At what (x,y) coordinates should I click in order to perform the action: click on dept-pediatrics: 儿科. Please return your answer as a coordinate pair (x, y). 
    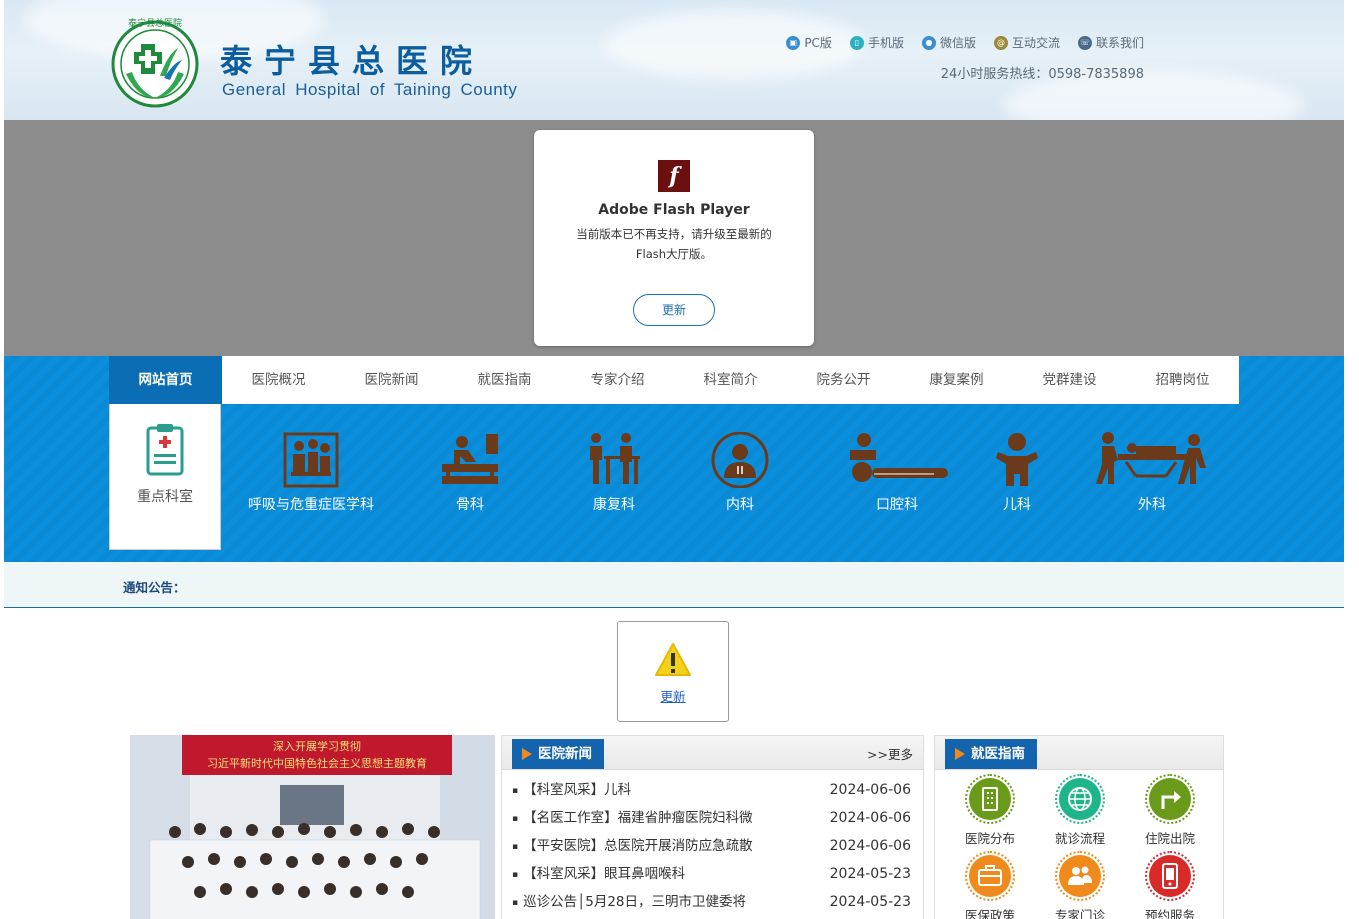
    Looking at the image, I should click on (1017, 473).